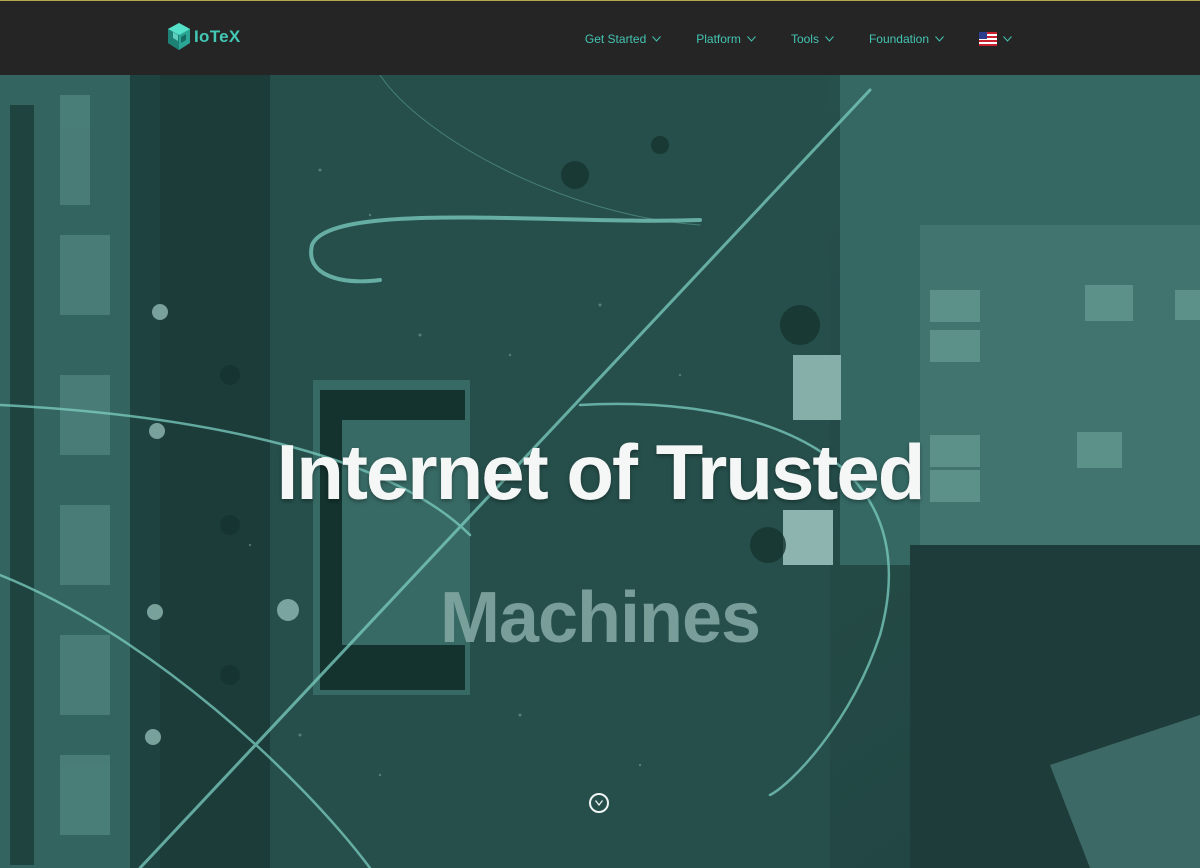 This screenshot has width=1200, height=868. I want to click on nav-get-started: Get Started, so click(623, 38).